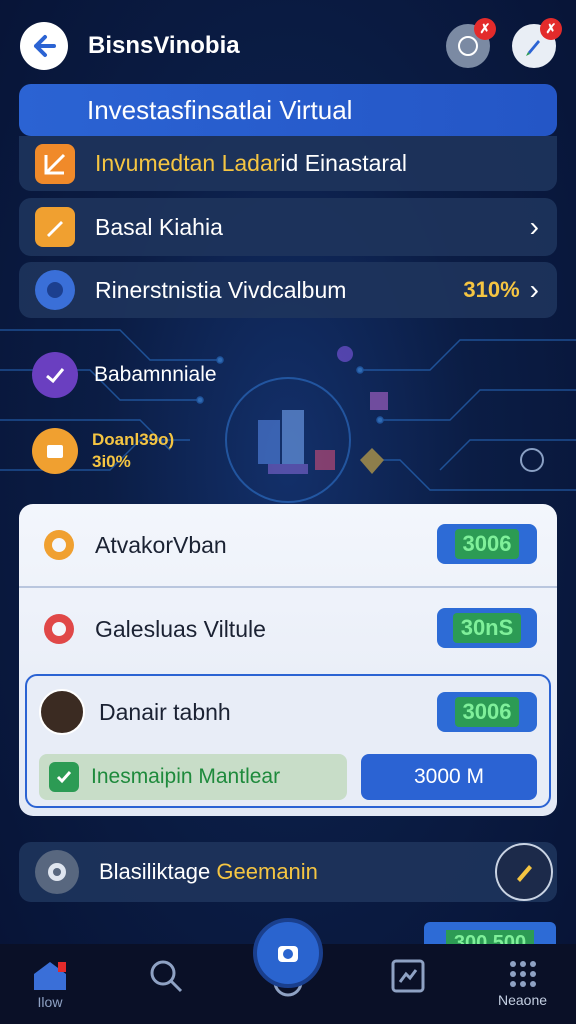 This screenshot has width=576, height=1024. Describe the element at coordinates (343, 163) in the screenshot. I see `investment-label-rest: id Einastaral` at that location.